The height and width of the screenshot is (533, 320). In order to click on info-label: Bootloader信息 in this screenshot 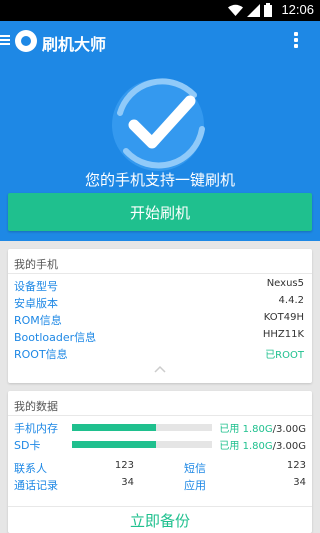, I will do `click(55, 337)`.